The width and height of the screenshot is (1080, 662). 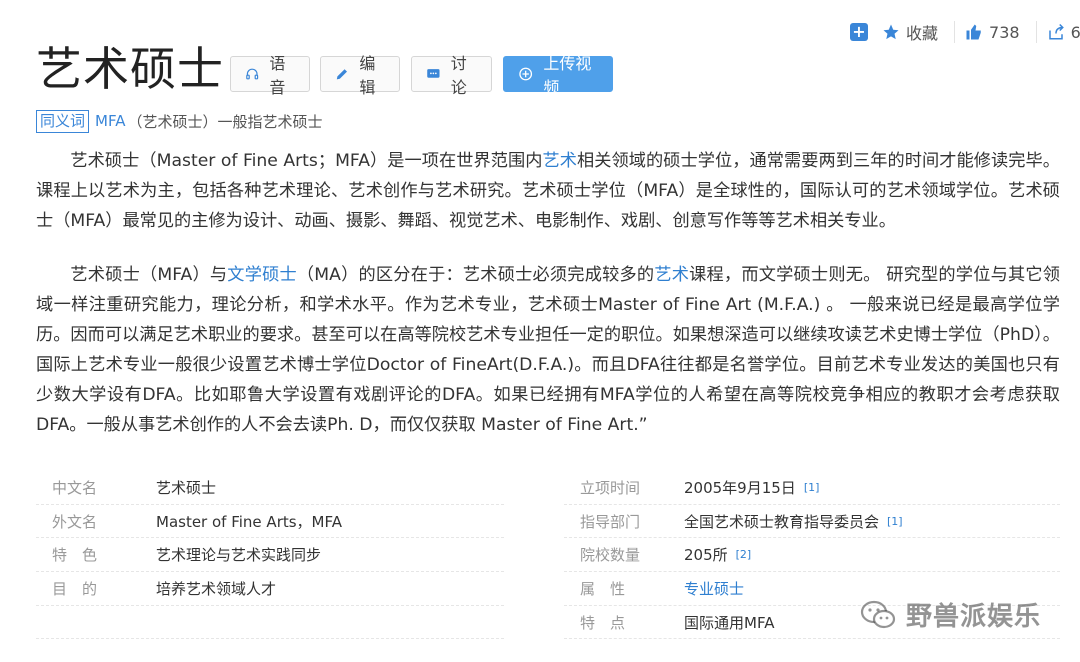 What do you see at coordinates (262, 275) in the screenshot?
I see `master-of-arts-link: 文学硕士` at bounding box center [262, 275].